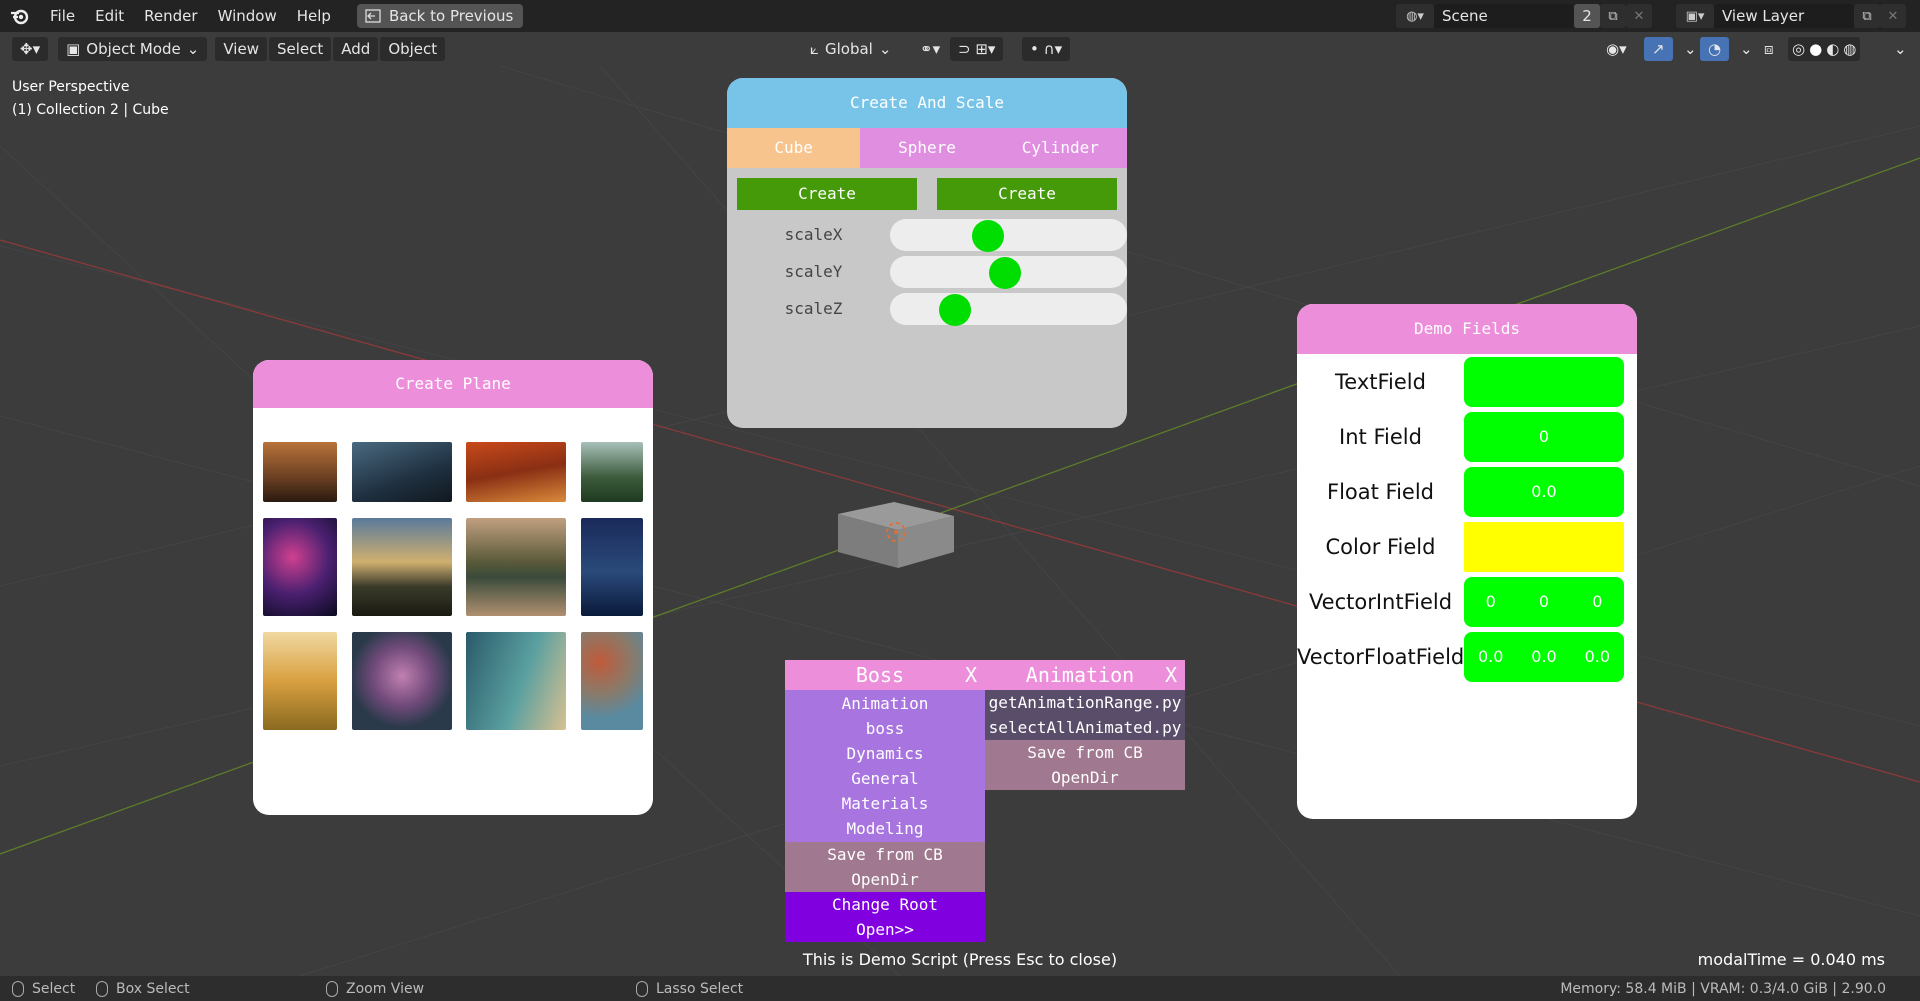 Image resolution: width=1920 pixels, height=1001 pixels. I want to click on menu-add: Add, so click(356, 49).